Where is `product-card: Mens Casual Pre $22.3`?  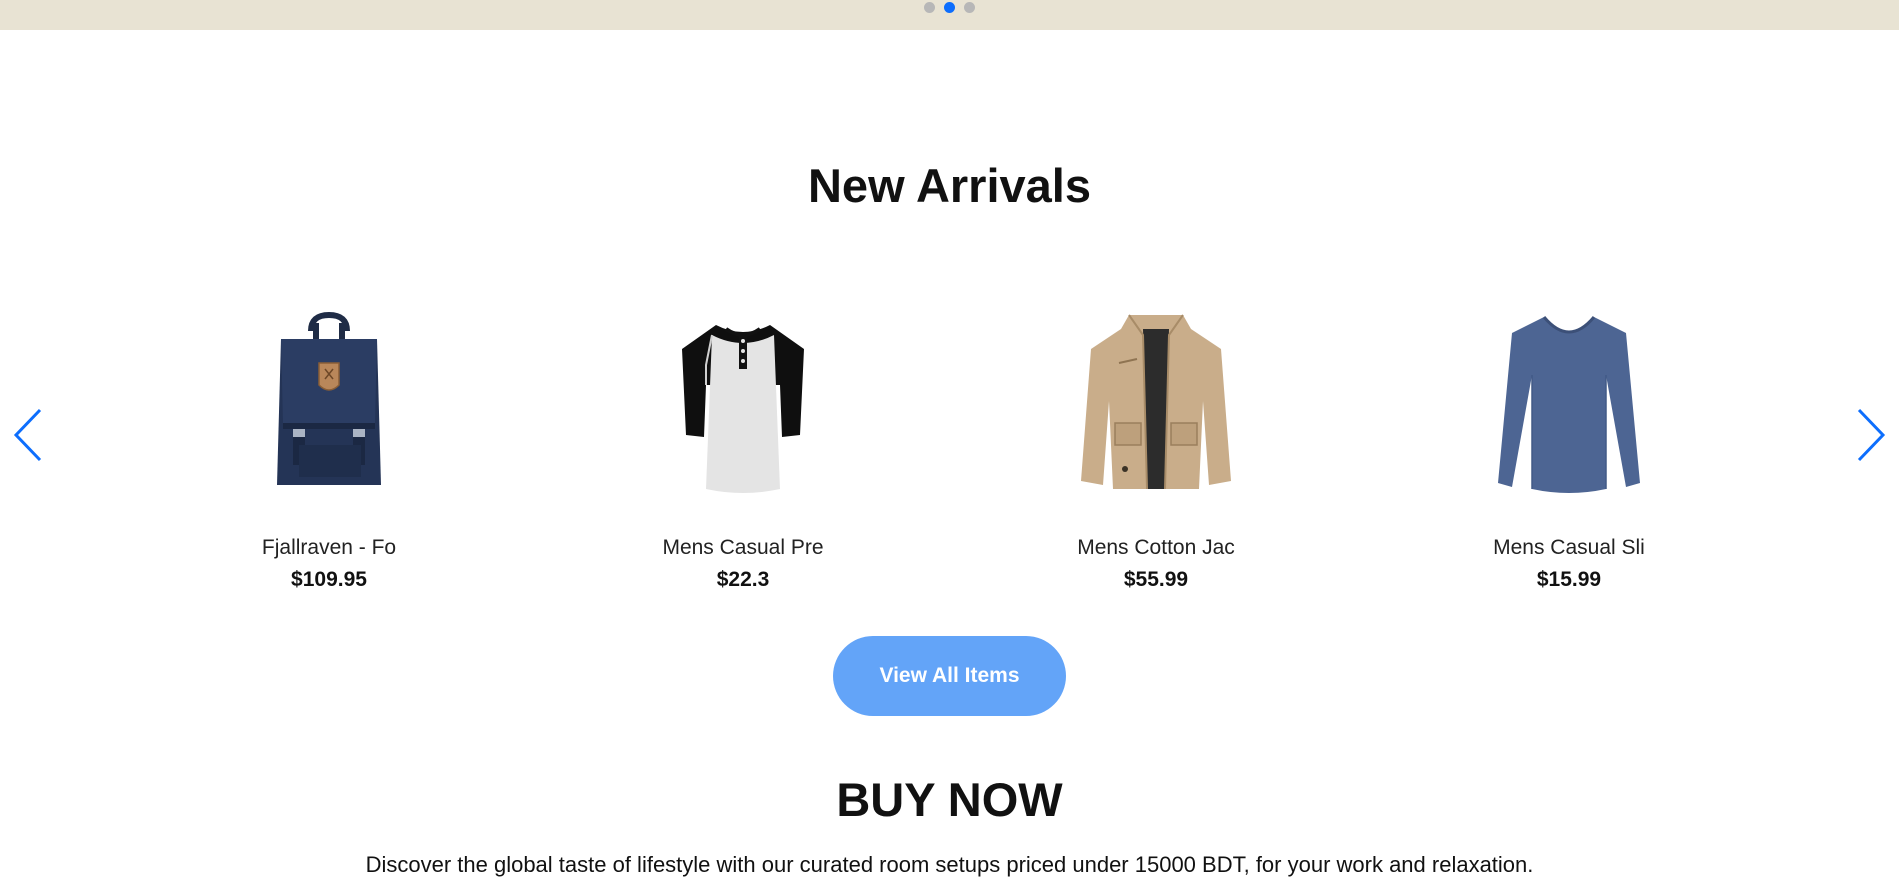 product-card: Mens Casual Pre $22.3 is located at coordinates (743, 446).